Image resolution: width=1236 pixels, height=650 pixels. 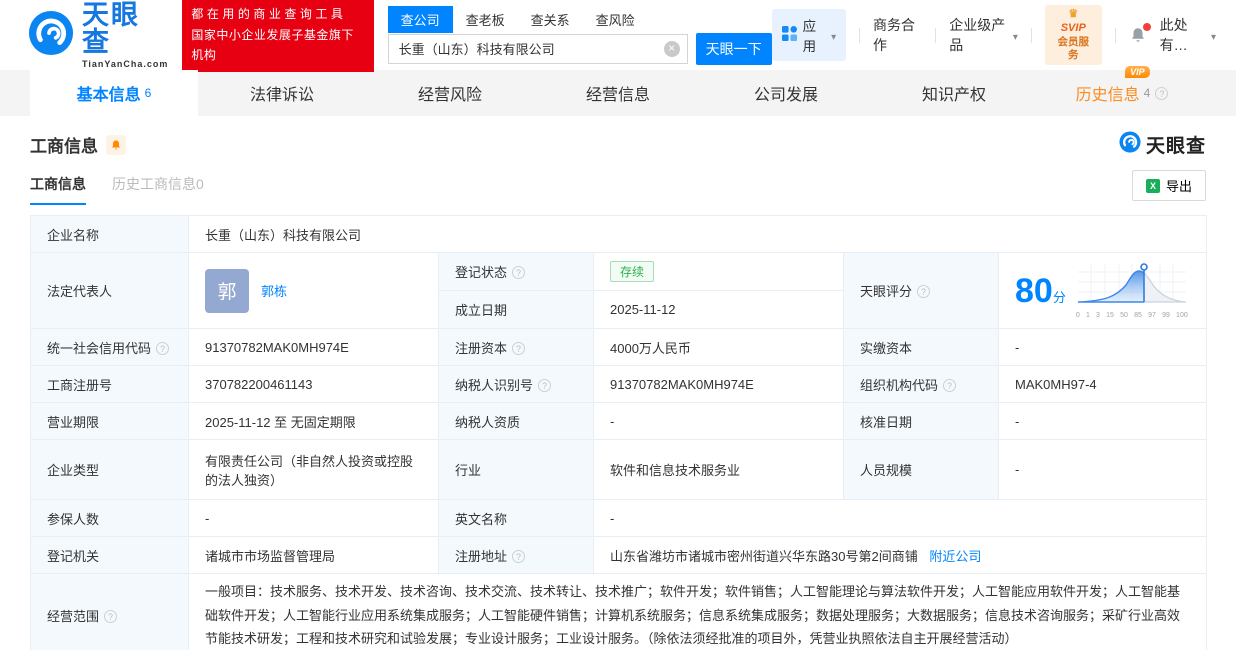 I want to click on reg-capital-value: 4000万人民币, so click(x=718, y=347).